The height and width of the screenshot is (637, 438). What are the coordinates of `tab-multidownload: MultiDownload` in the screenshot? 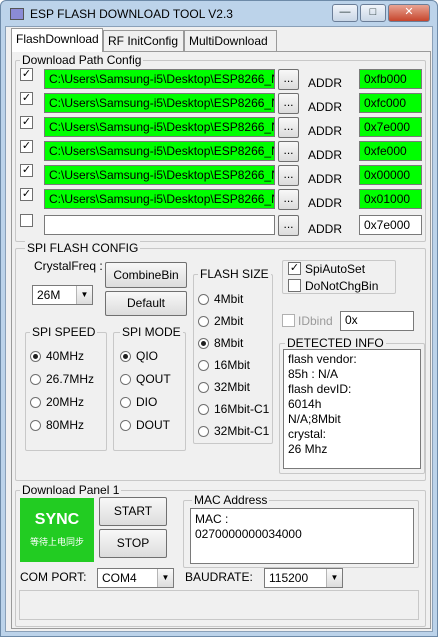 It's located at (230, 41).